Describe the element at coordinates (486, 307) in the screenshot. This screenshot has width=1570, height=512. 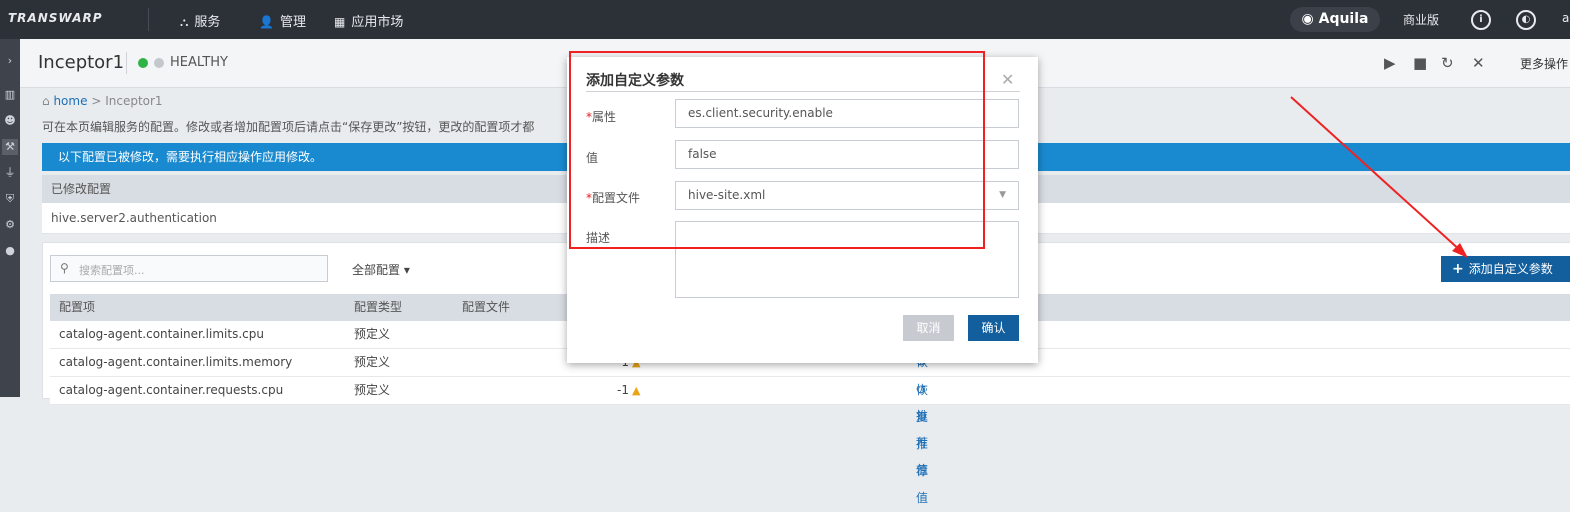
I see `col-config-file: 配置文件` at that location.